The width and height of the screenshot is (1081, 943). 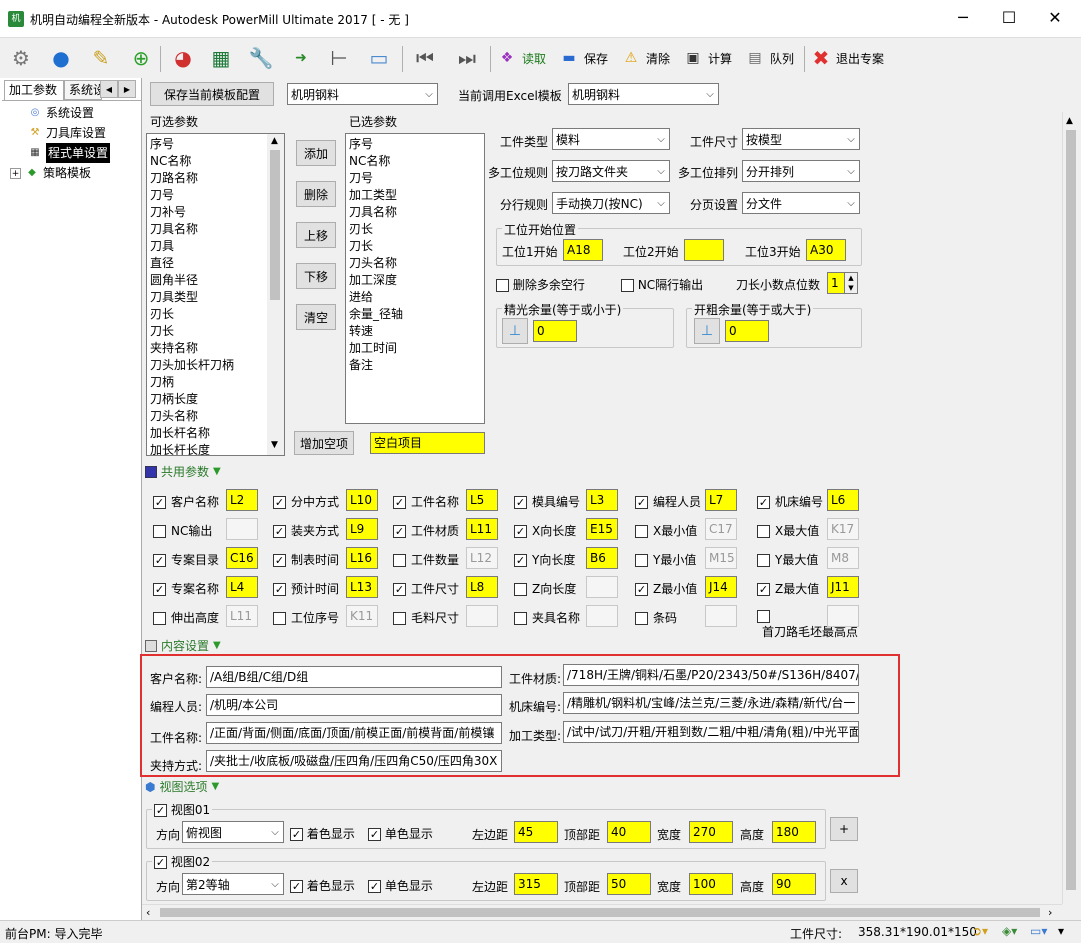 I want to click on pm-logo-icon: ◕, so click(x=183, y=58).